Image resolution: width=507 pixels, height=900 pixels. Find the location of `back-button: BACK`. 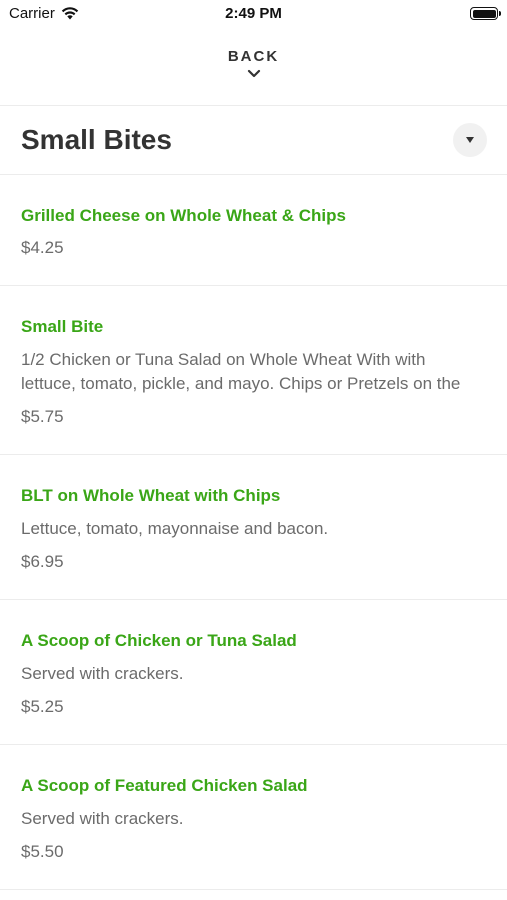

back-button: BACK is located at coordinates (253, 68).